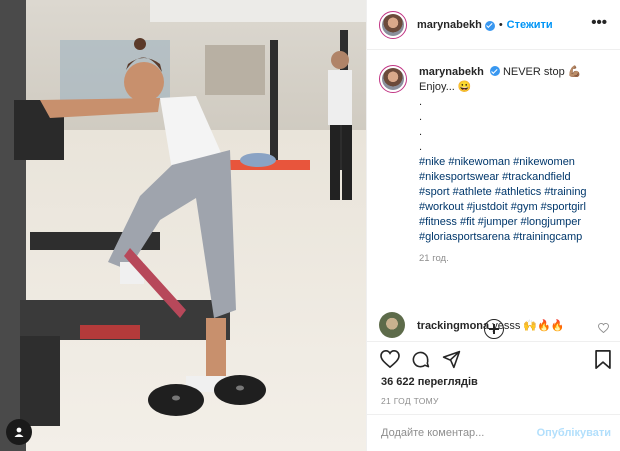 This screenshot has height=451, width=620. What do you see at coordinates (493, 360) in the screenshot?
I see `action-bar` at bounding box center [493, 360].